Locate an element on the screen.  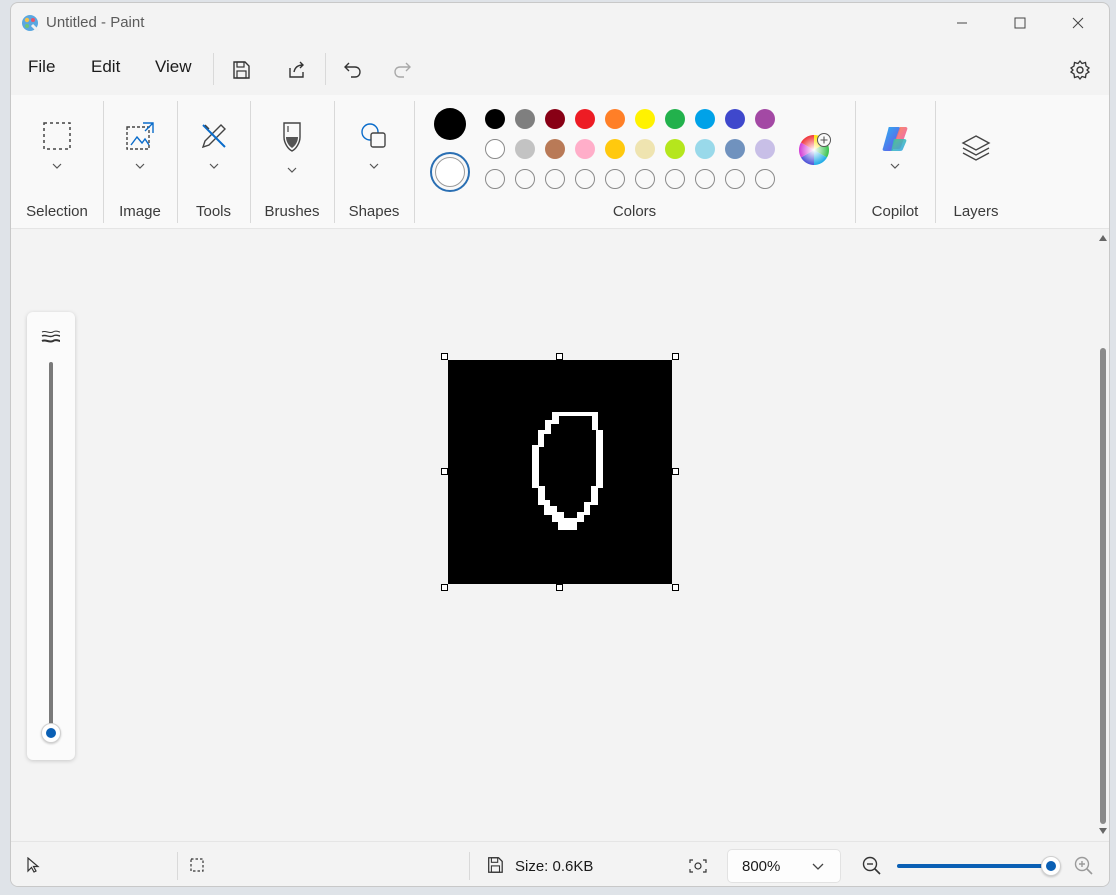
scroll-thumb is located at coordinates (1103, 586).